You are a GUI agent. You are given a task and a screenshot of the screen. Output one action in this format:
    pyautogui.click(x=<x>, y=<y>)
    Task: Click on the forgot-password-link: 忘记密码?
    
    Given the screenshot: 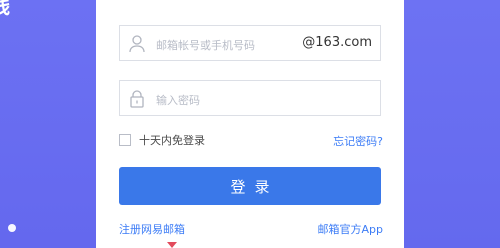 What is the action you would take?
    pyautogui.click(x=358, y=141)
    